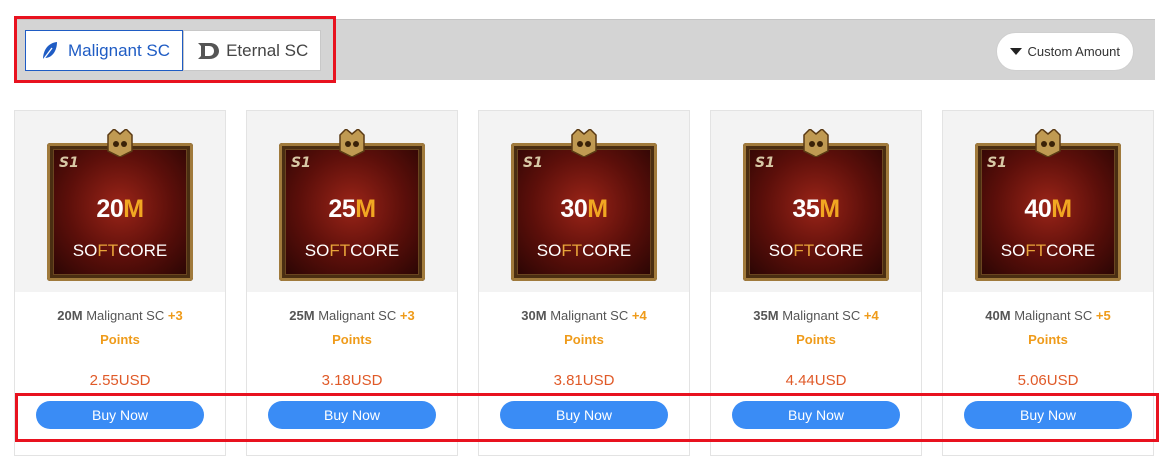 The width and height of the screenshot is (1167, 470). What do you see at coordinates (1048, 208) in the screenshot?
I see `artwork-amount: 40M` at bounding box center [1048, 208].